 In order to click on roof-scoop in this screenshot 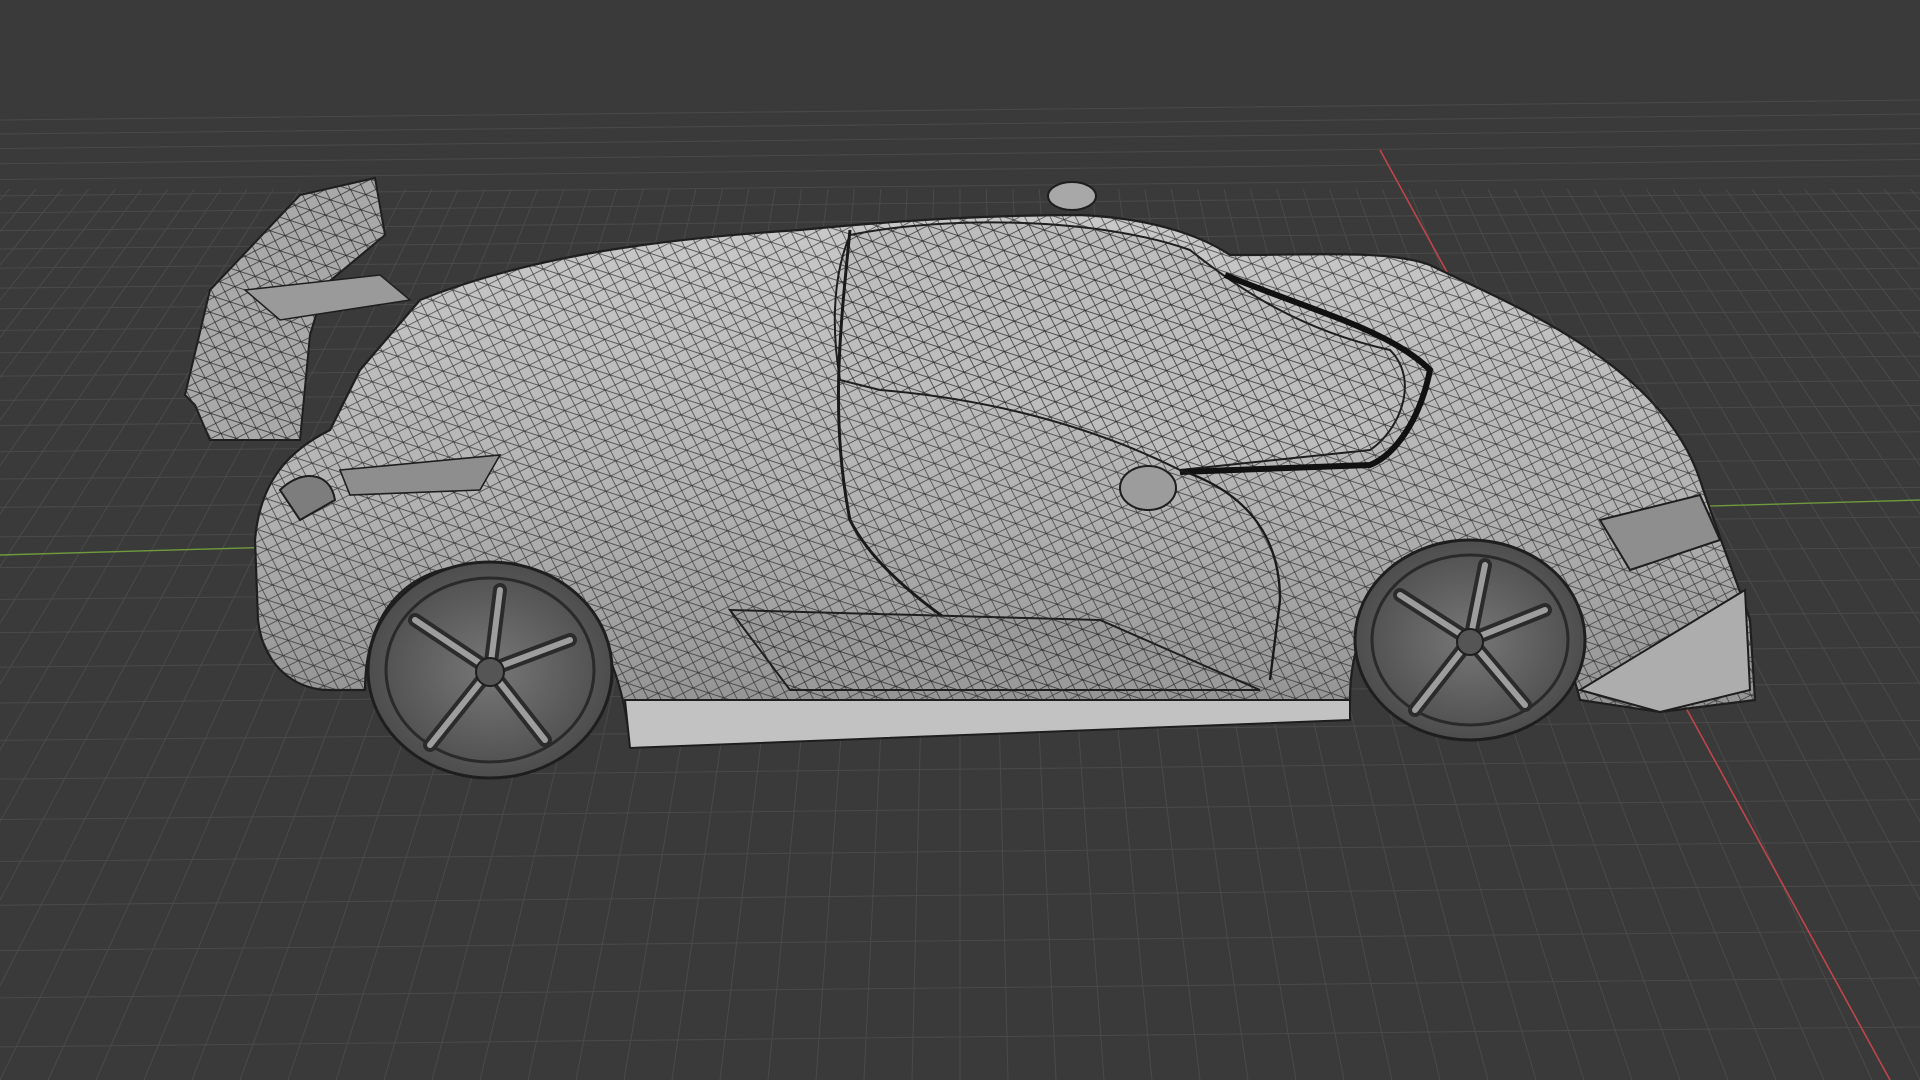, I will do `click(1072, 196)`.